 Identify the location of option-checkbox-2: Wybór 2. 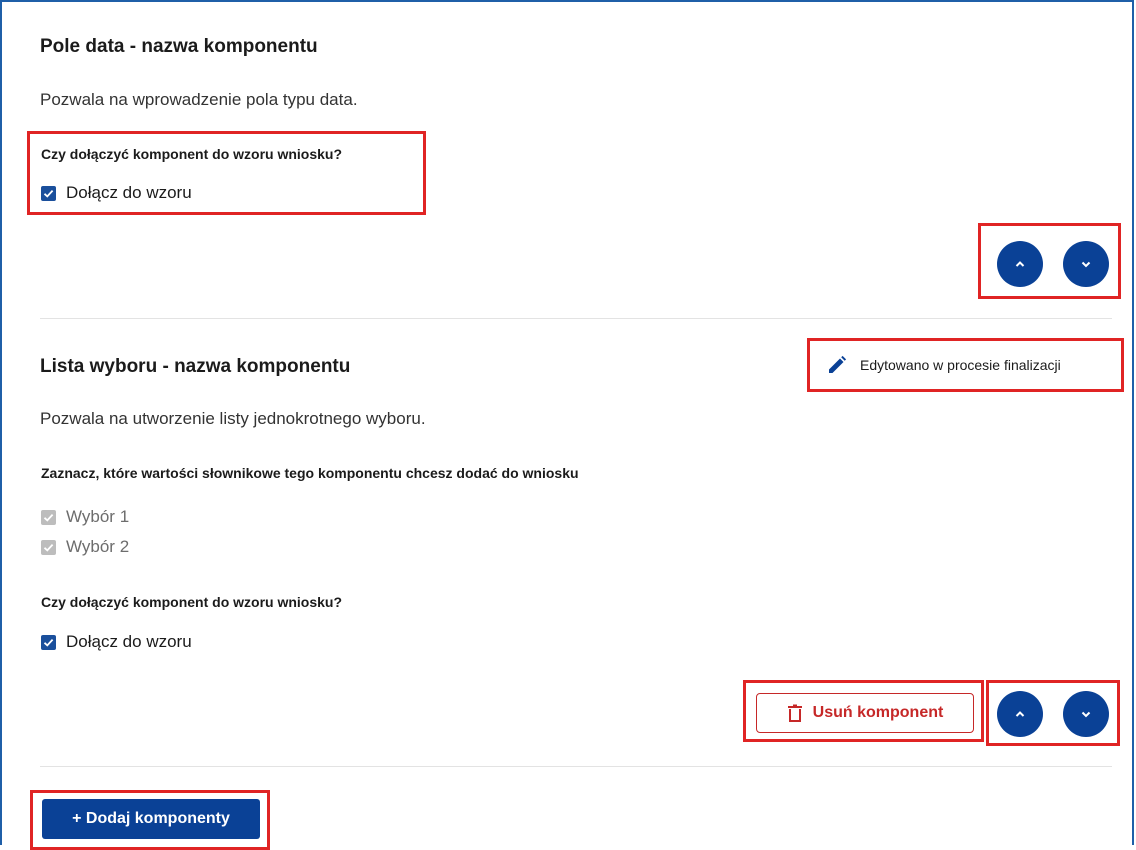
(85, 547).